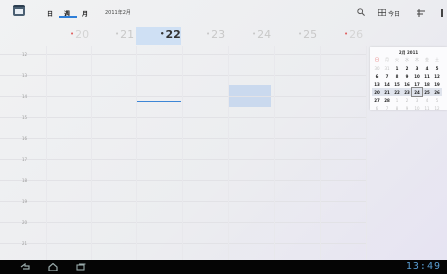 This screenshot has width=447, height=274. Describe the element at coordinates (382, 12) in the screenshot. I see `grid-icon` at that location.